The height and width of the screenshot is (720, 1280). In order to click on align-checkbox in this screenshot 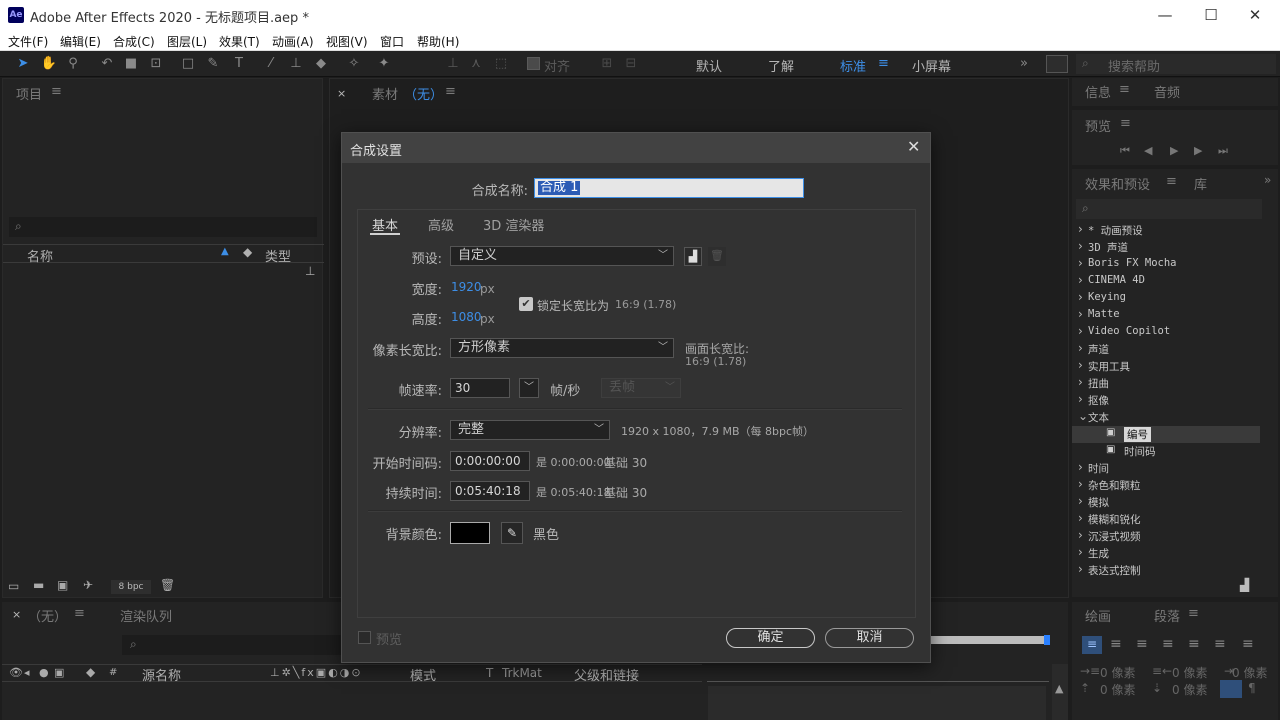, I will do `click(533, 63)`.